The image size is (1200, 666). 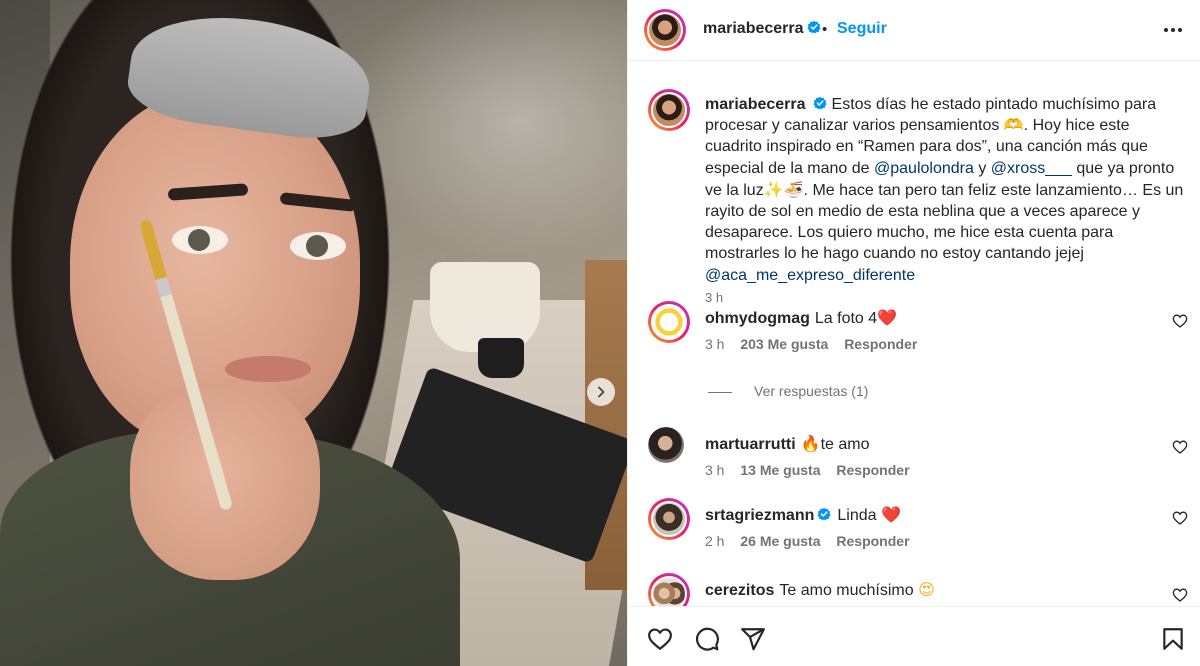 What do you see at coordinates (862, 29) in the screenshot?
I see `follow-button: Seguir` at bounding box center [862, 29].